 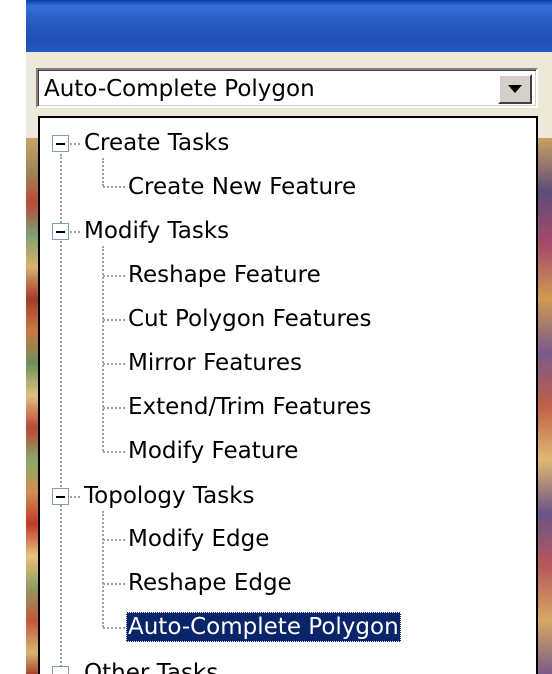 I want to click on task-combo-value: Auto-Complete Polygon, so click(x=179, y=89).